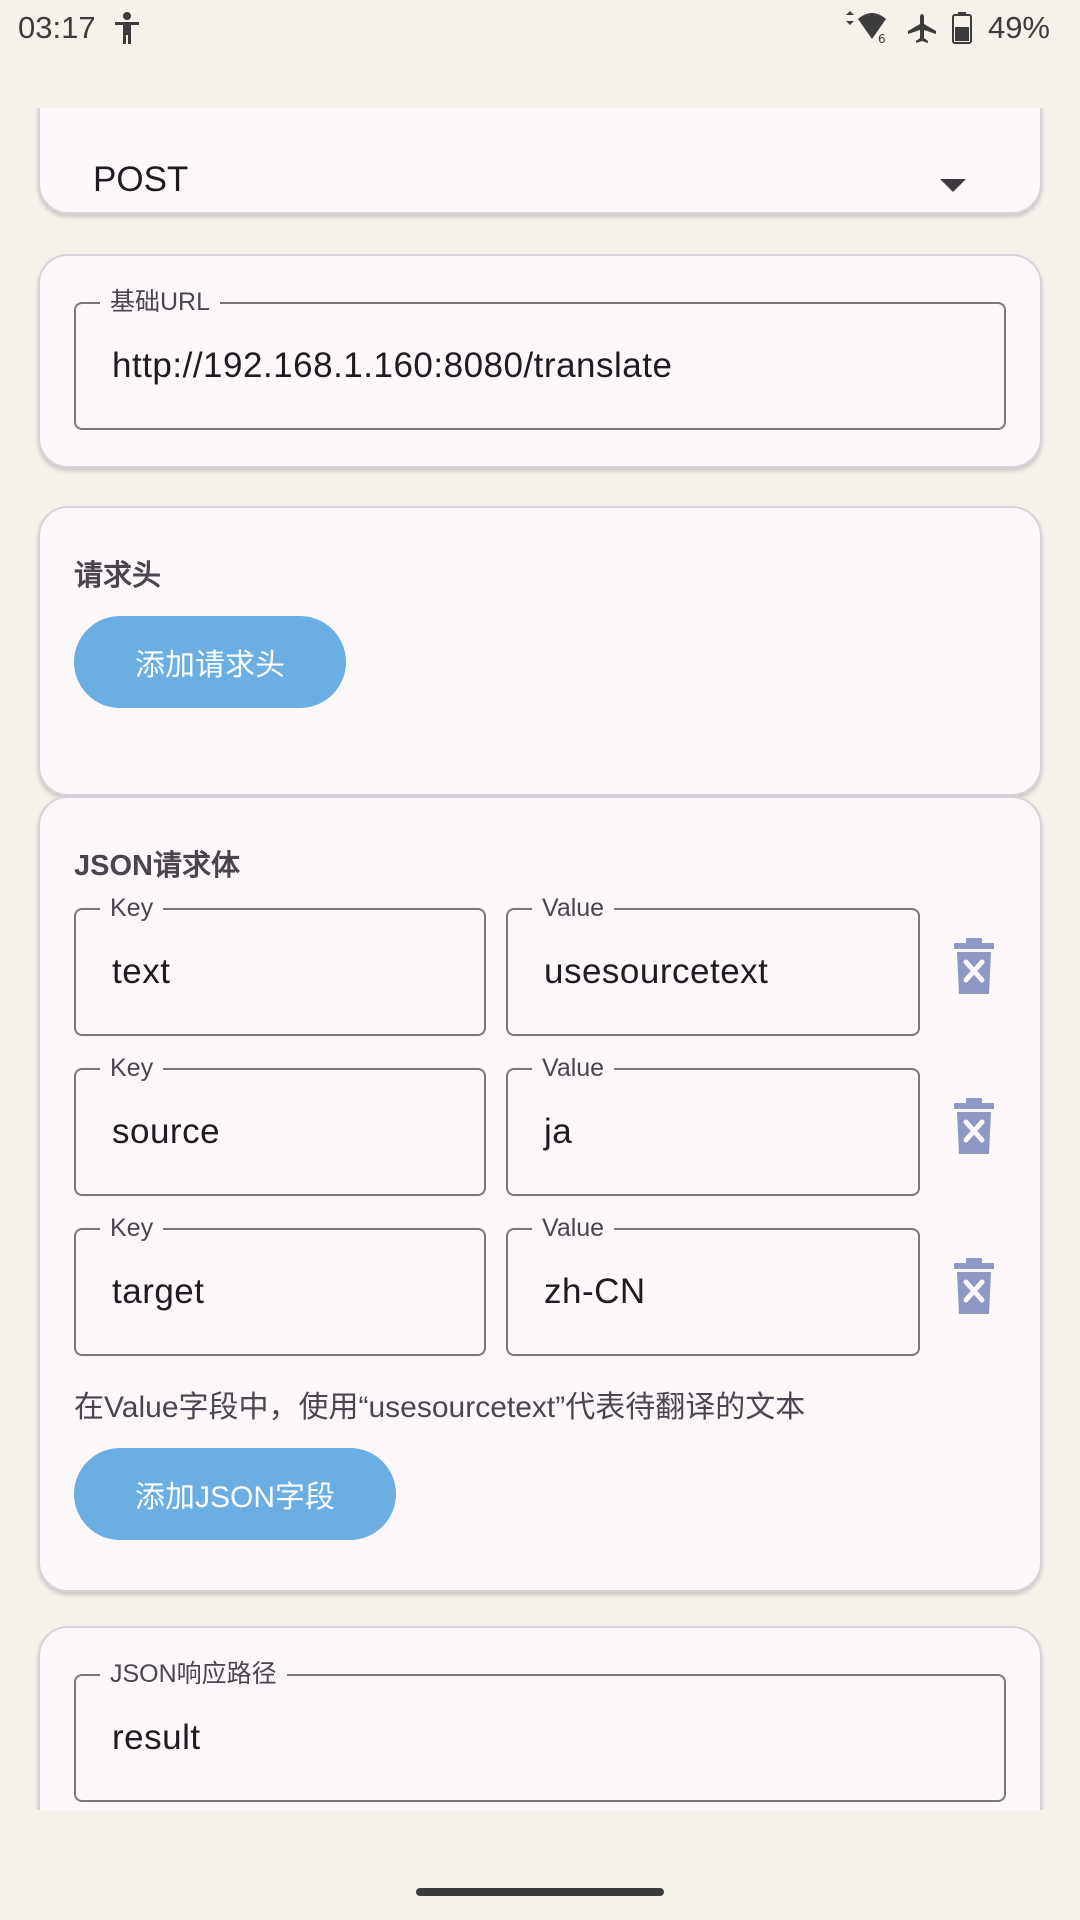 The image size is (1080, 1920). I want to click on accessibility-icon, so click(127, 28).